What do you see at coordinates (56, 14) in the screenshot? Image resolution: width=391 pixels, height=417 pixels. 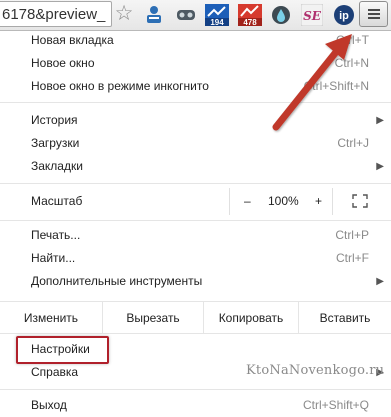 I see `address-bar: 6178&preview_` at bounding box center [56, 14].